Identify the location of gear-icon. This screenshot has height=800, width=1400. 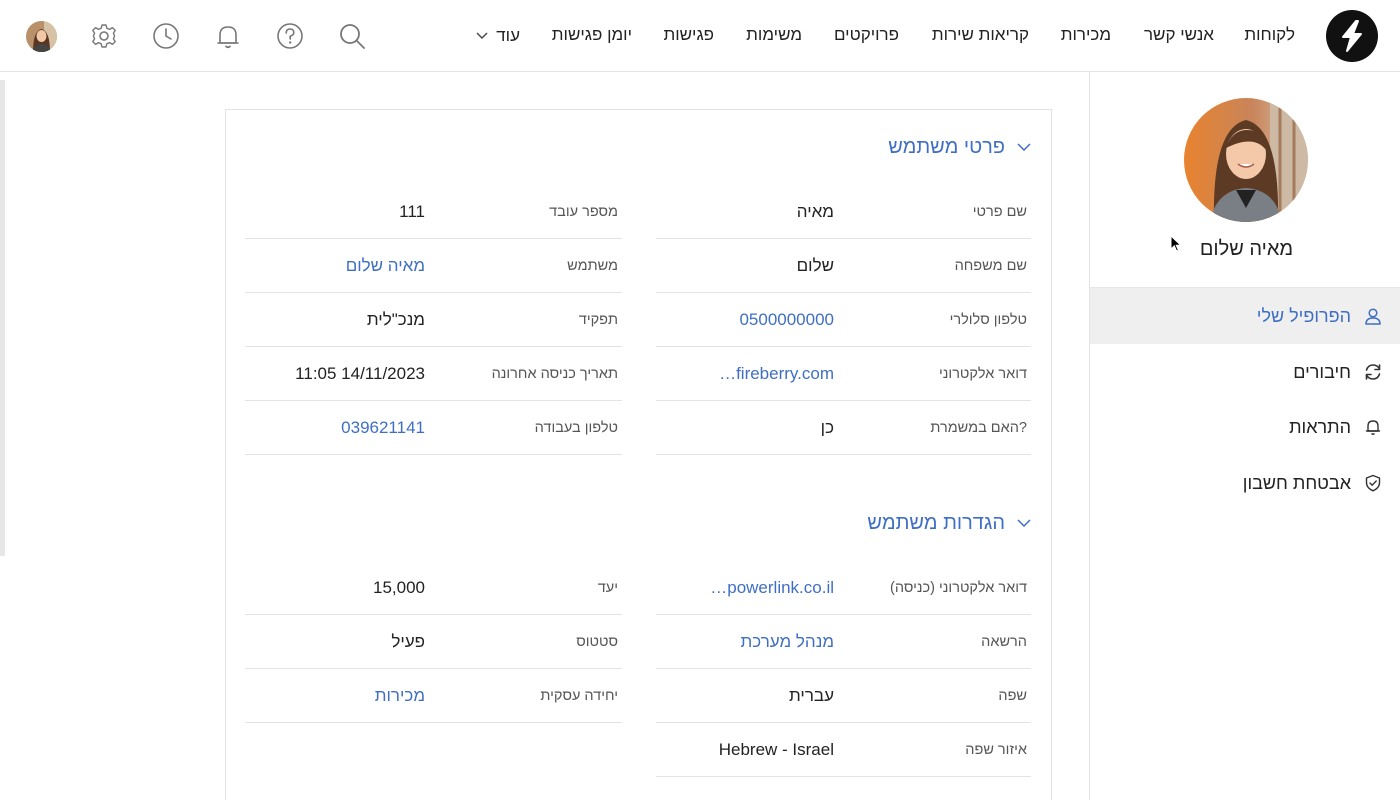
(104, 36).